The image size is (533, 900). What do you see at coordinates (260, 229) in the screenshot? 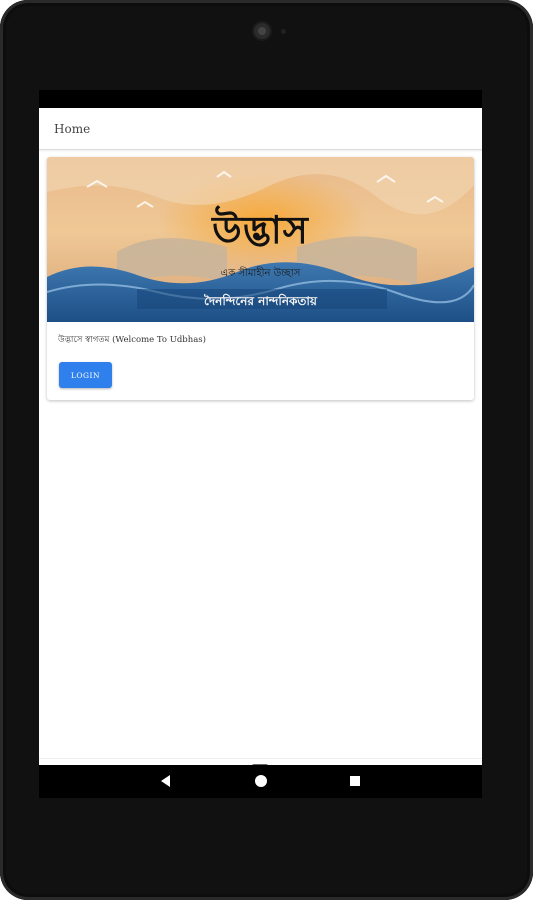
I see `brand-logo-text: উদ্ভাস` at bounding box center [260, 229].